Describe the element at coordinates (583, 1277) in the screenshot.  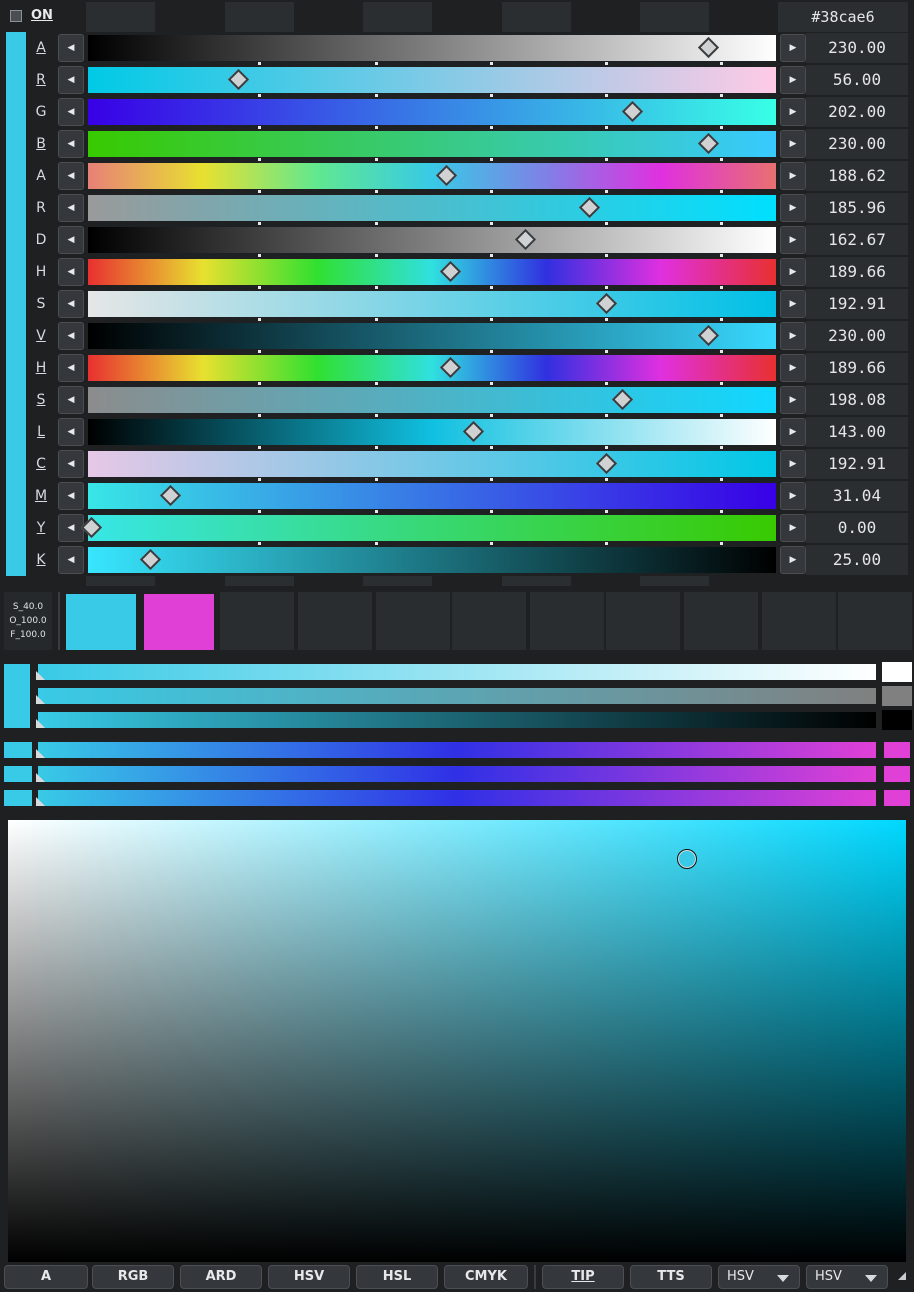
I see `tab-tip: TIP` at that location.